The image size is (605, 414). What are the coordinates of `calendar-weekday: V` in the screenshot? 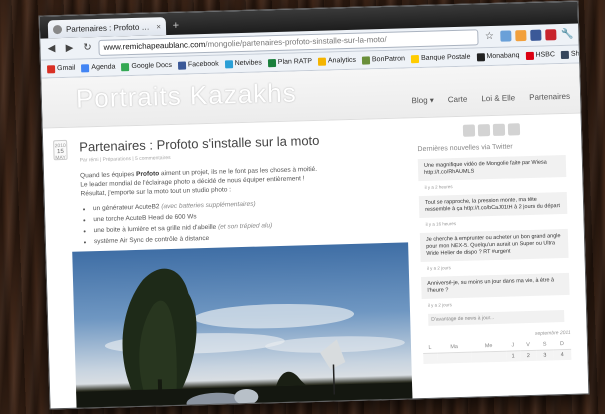 It's located at (528, 345).